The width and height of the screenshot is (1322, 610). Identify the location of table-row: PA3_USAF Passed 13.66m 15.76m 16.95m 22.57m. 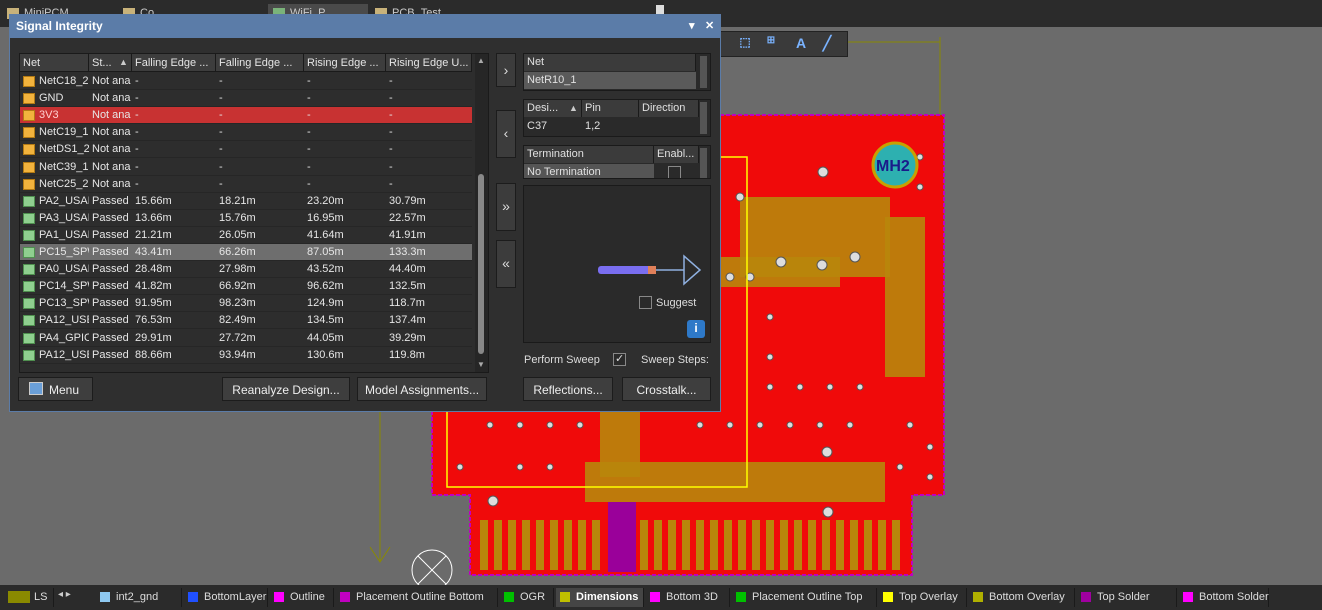
(246, 218).